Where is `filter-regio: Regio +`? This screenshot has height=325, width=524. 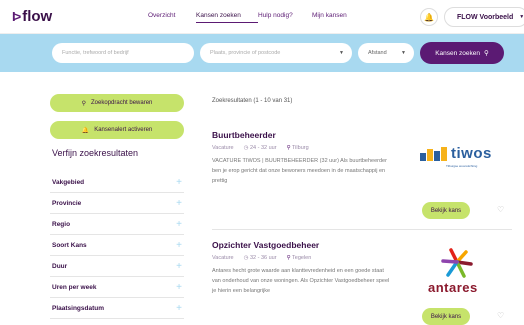
filter-regio: Regio + is located at coordinates (117, 224).